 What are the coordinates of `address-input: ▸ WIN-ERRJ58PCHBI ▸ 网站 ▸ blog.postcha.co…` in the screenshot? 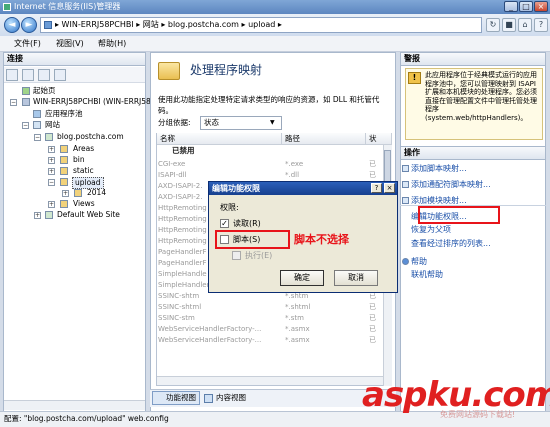 It's located at (261, 25).